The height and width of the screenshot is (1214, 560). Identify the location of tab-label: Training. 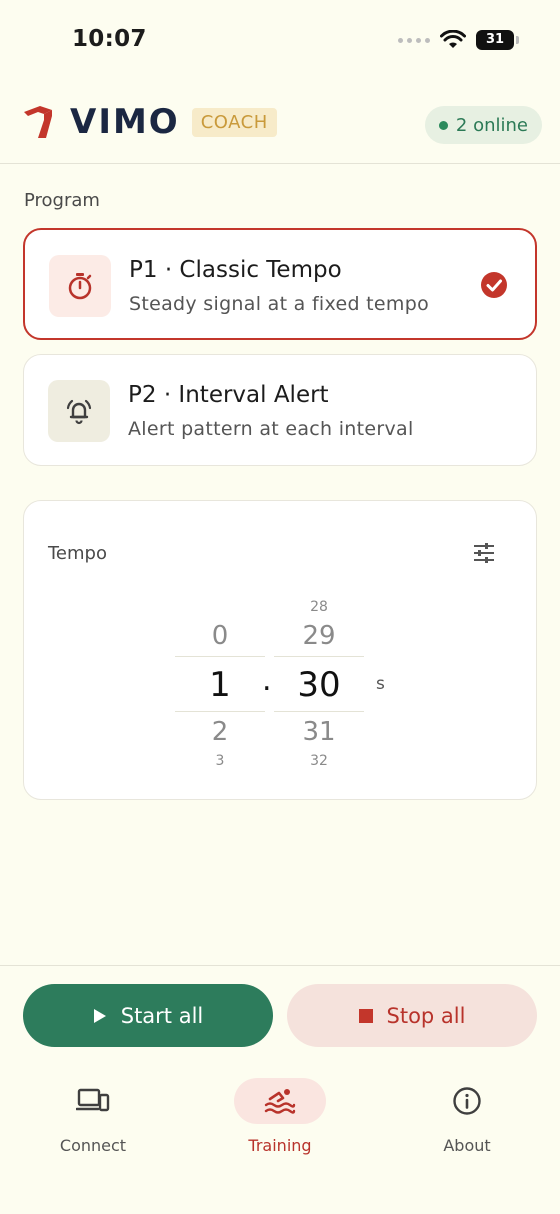
(280, 1145).